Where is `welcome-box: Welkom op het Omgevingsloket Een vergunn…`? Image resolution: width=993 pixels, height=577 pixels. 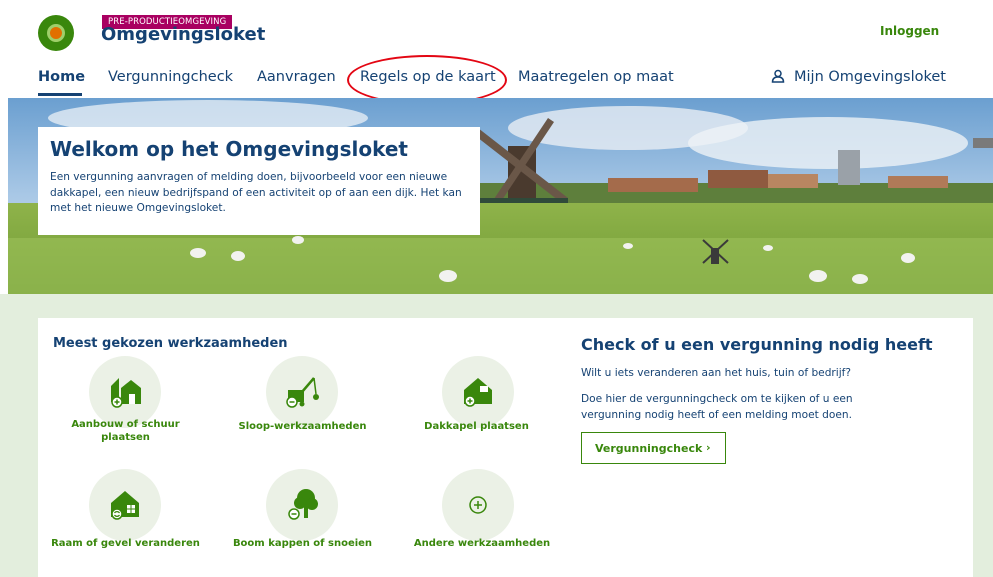
welcome-box: Welkom op het Omgevingsloket Een vergunn… is located at coordinates (259, 181).